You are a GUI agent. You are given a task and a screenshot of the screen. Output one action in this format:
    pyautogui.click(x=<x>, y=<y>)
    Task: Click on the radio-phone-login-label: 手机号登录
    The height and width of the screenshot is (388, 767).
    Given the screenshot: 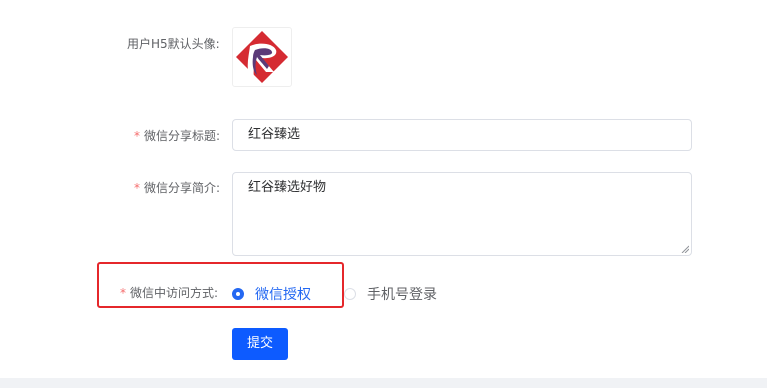 What is the action you would take?
    pyautogui.click(x=402, y=295)
    